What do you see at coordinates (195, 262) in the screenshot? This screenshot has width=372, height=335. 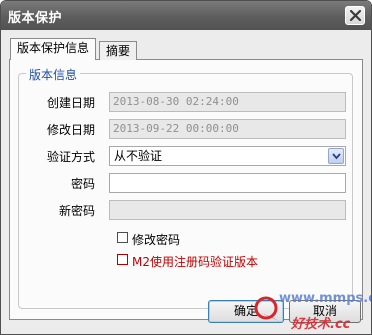 I see `m2-register-code-label: M2使用注册码验证版本` at bounding box center [195, 262].